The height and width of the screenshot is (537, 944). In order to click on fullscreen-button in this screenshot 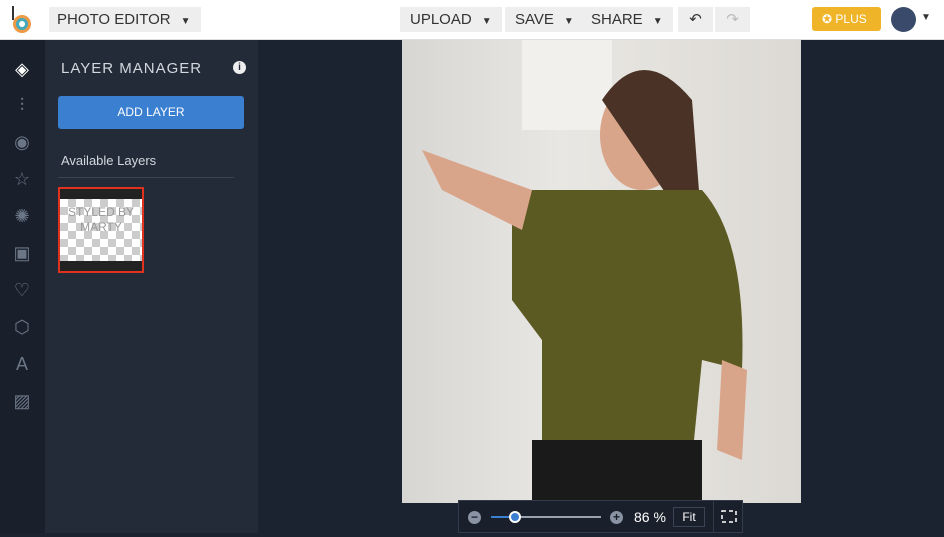, I will do `click(728, 516)`.